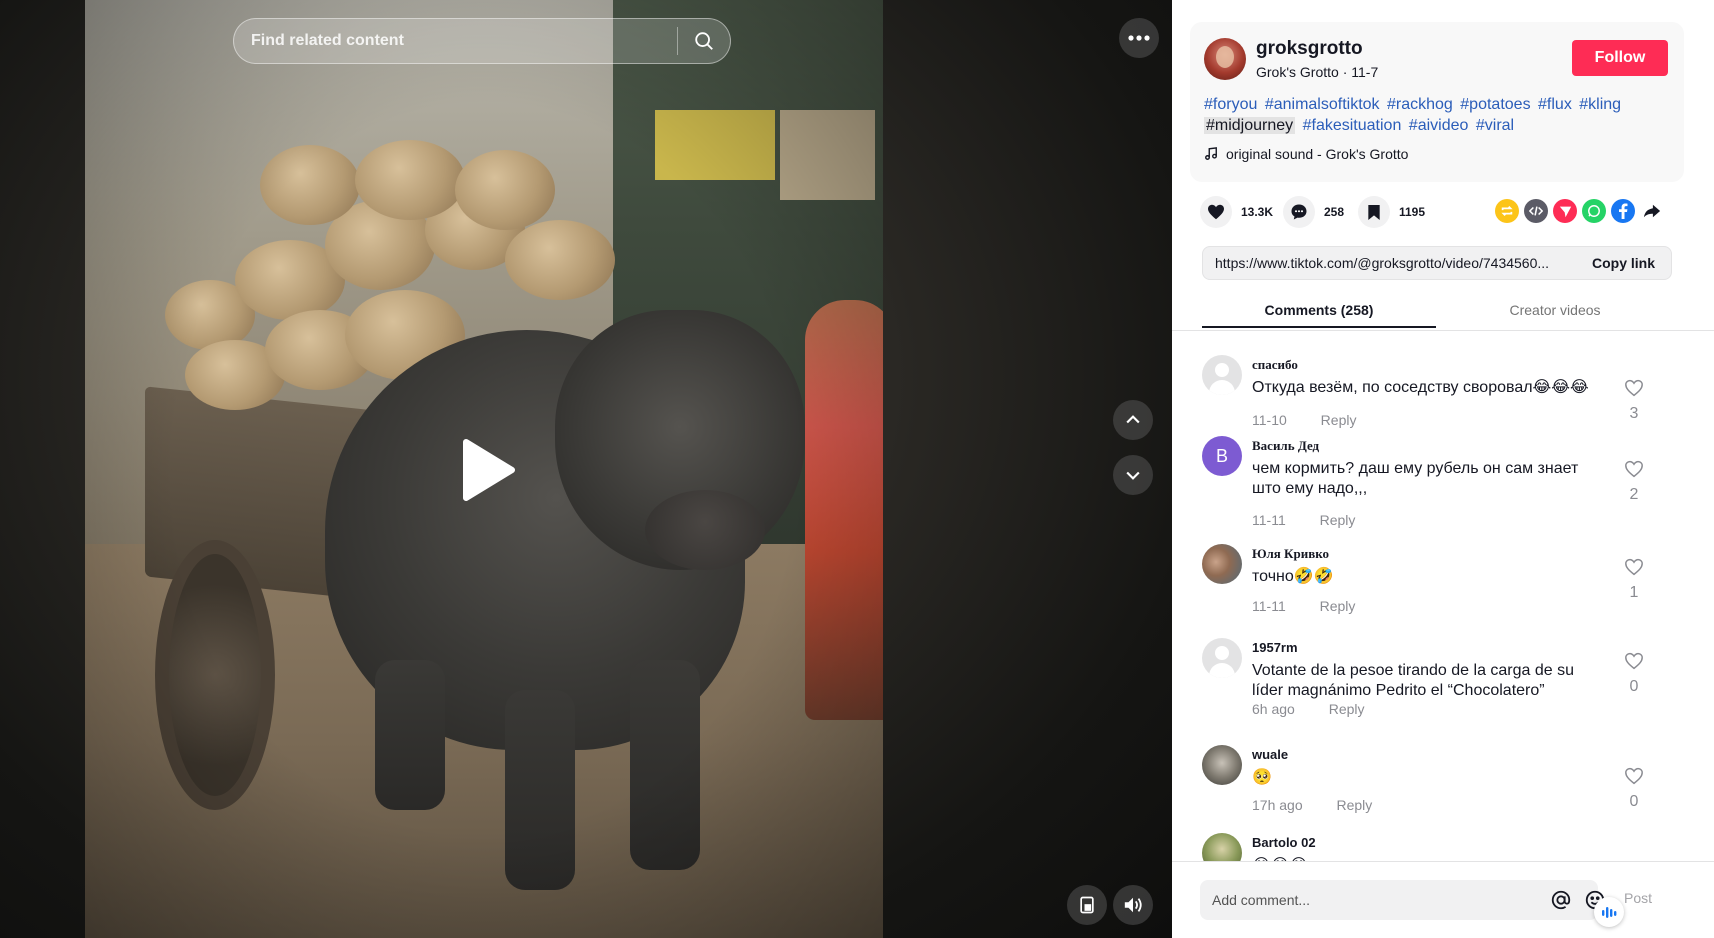 This screenshot has width=1714, height=938. I want to click on volume-icon, so click(1133, 905).